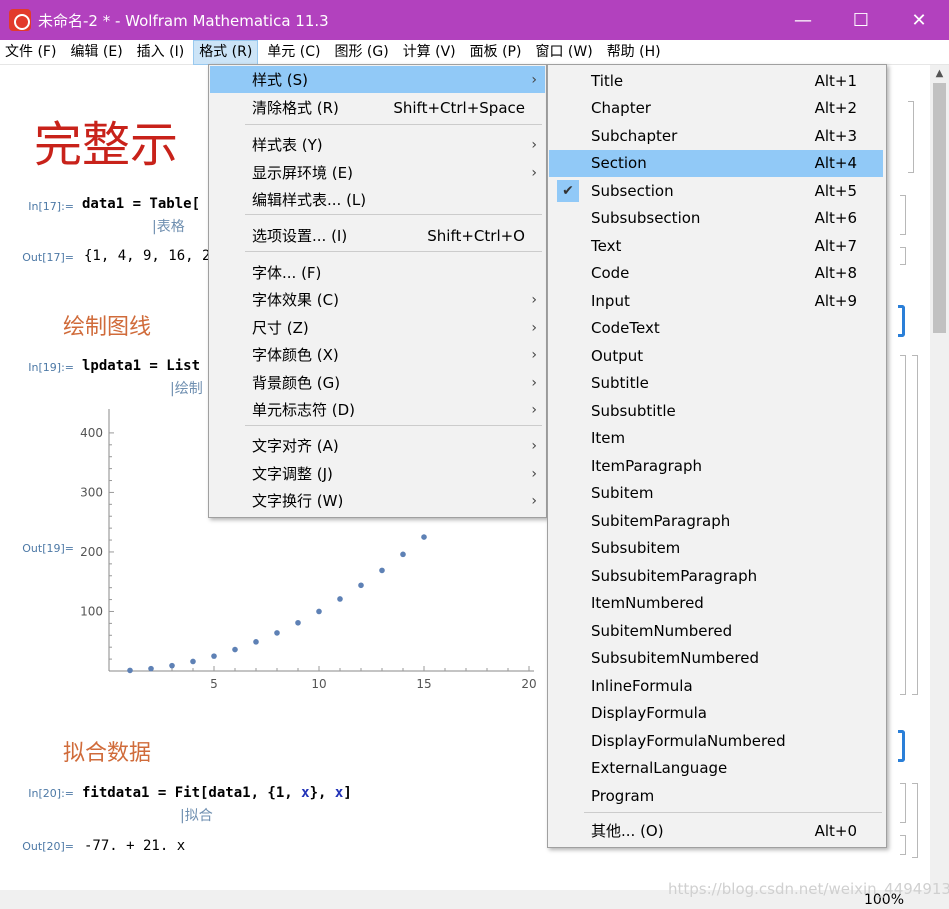  I want to click on style-menu-item: DisplayFormula, so click(716, 713).